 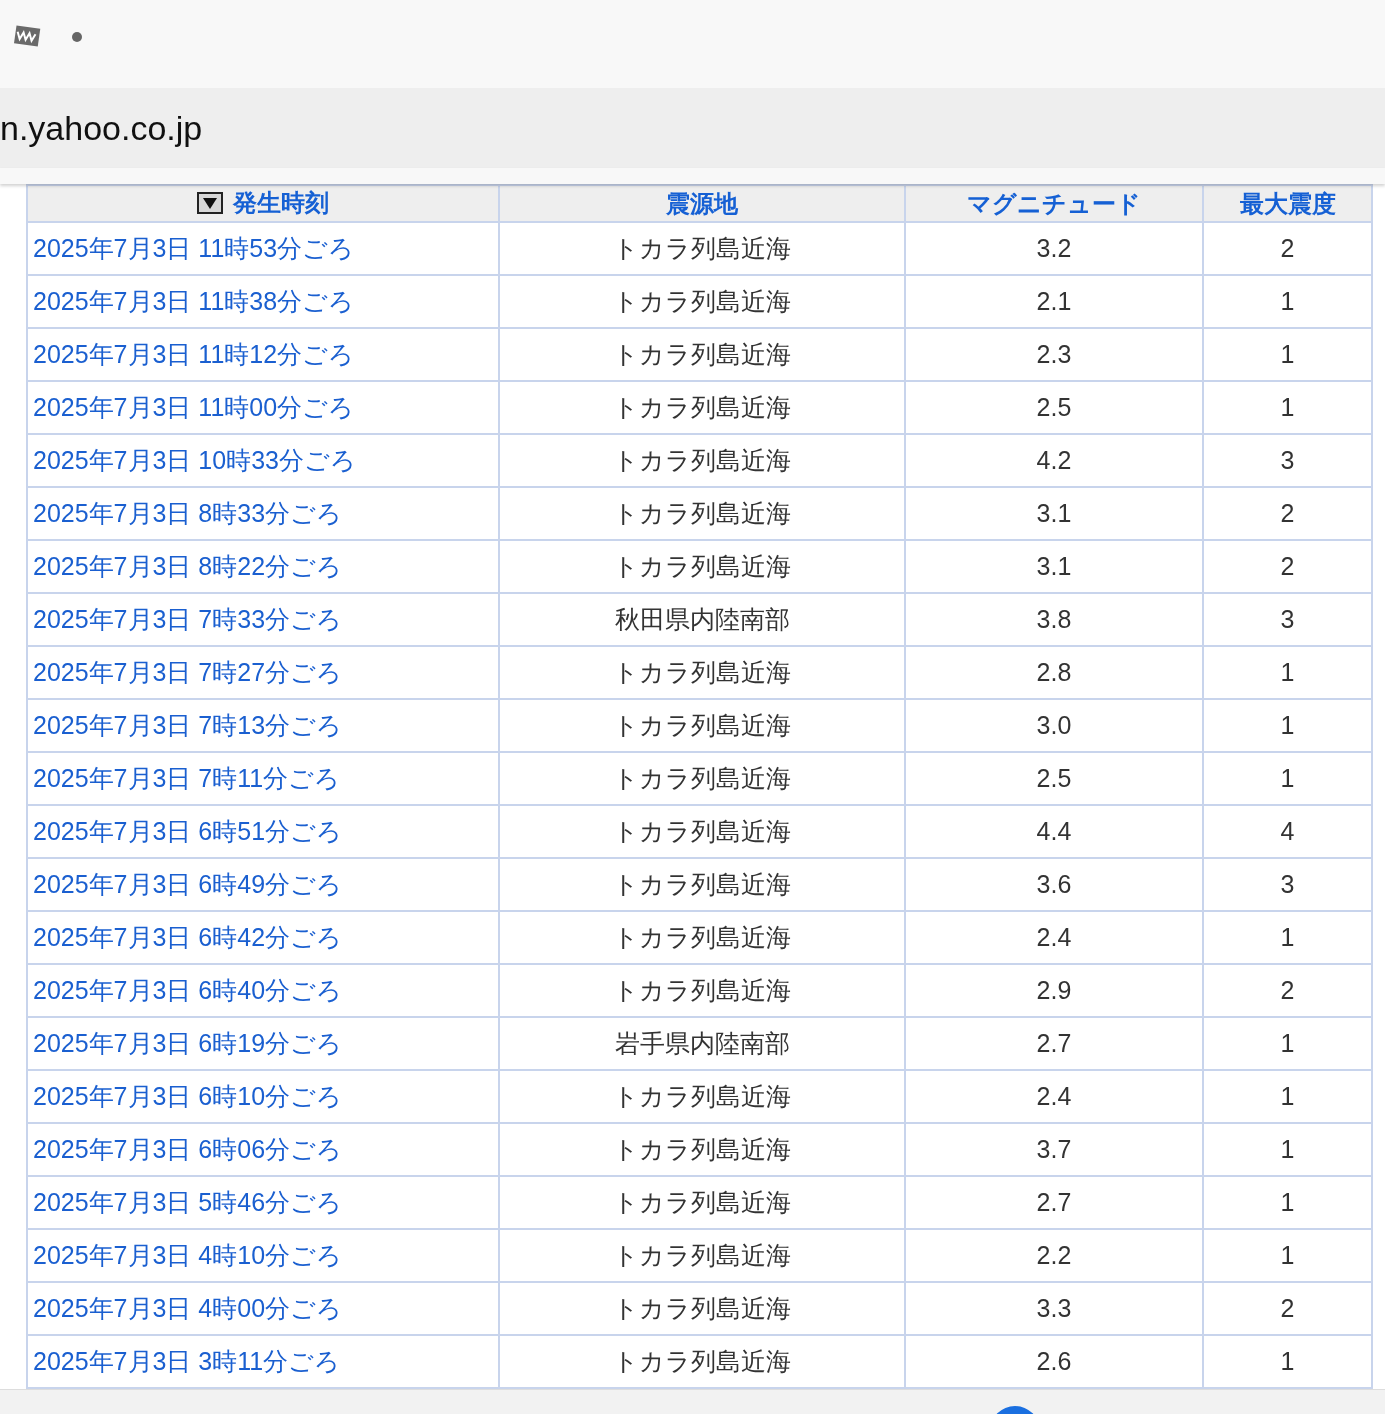 I want to click on url-bar: n.yahoo.co.jp, so click(x=692, y=128).